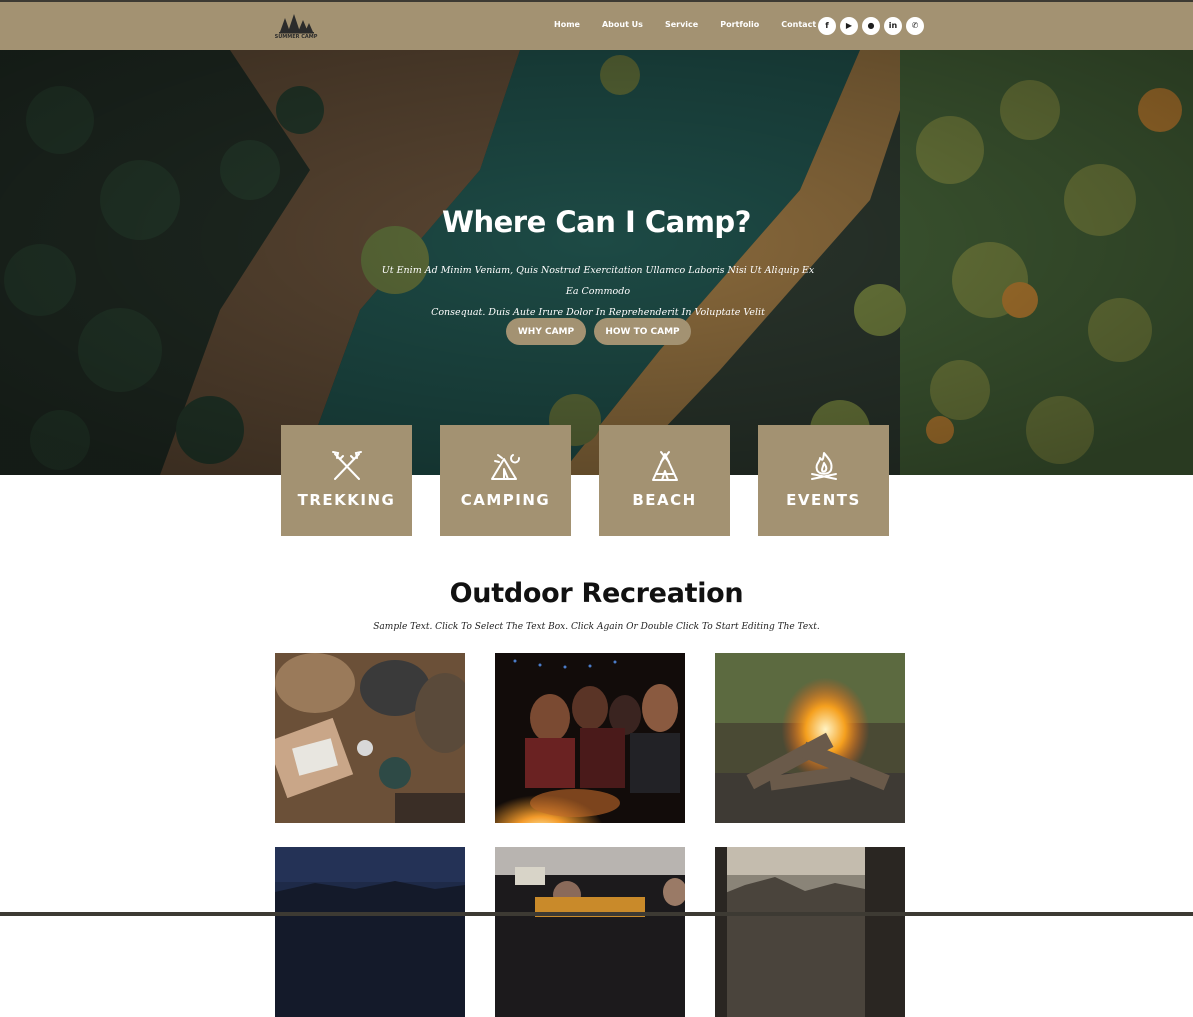 Image resolution: width=1193 pixels, height=1017 pixels. Describe the element at coordinates (596, 914) in the screenshot. I see `bottom-border` at that location.